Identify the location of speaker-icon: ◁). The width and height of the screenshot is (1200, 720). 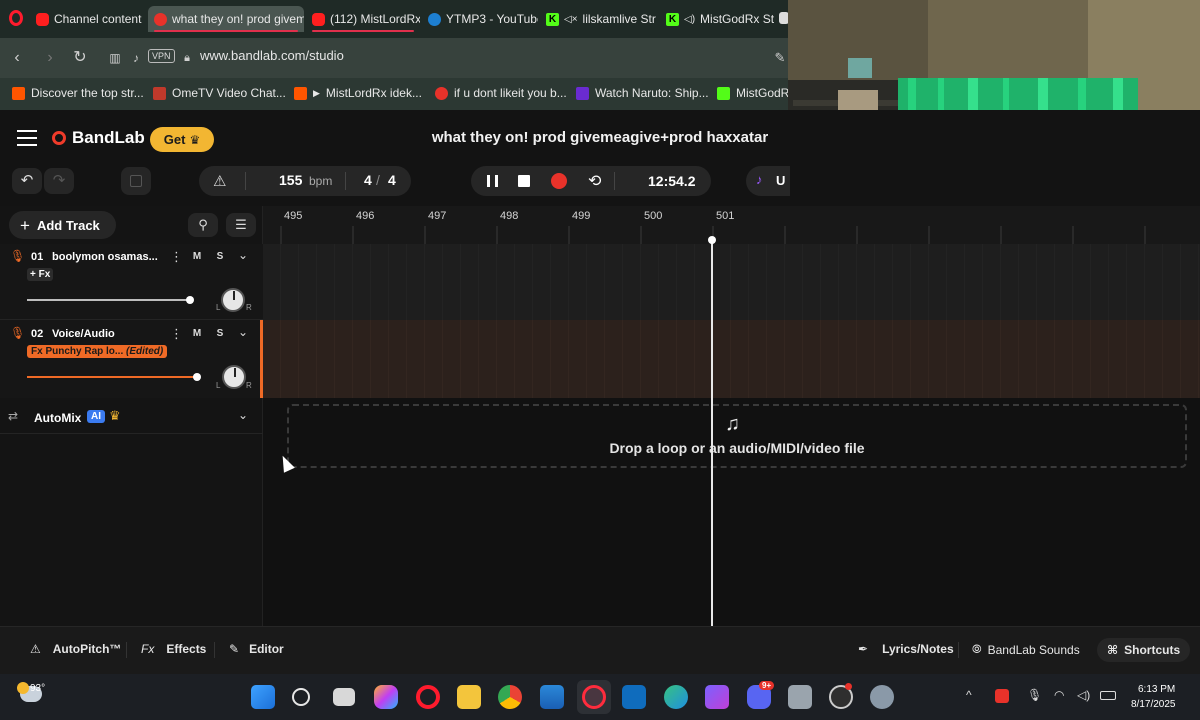
(689, 19).